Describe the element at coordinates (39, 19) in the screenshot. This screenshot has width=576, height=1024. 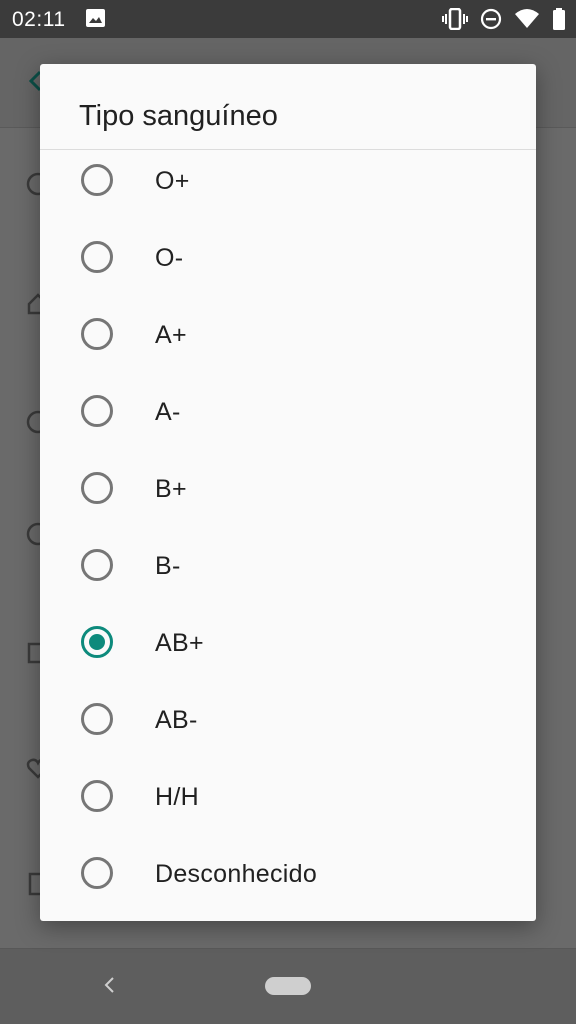
I see `status-time: 02:11` at that location.